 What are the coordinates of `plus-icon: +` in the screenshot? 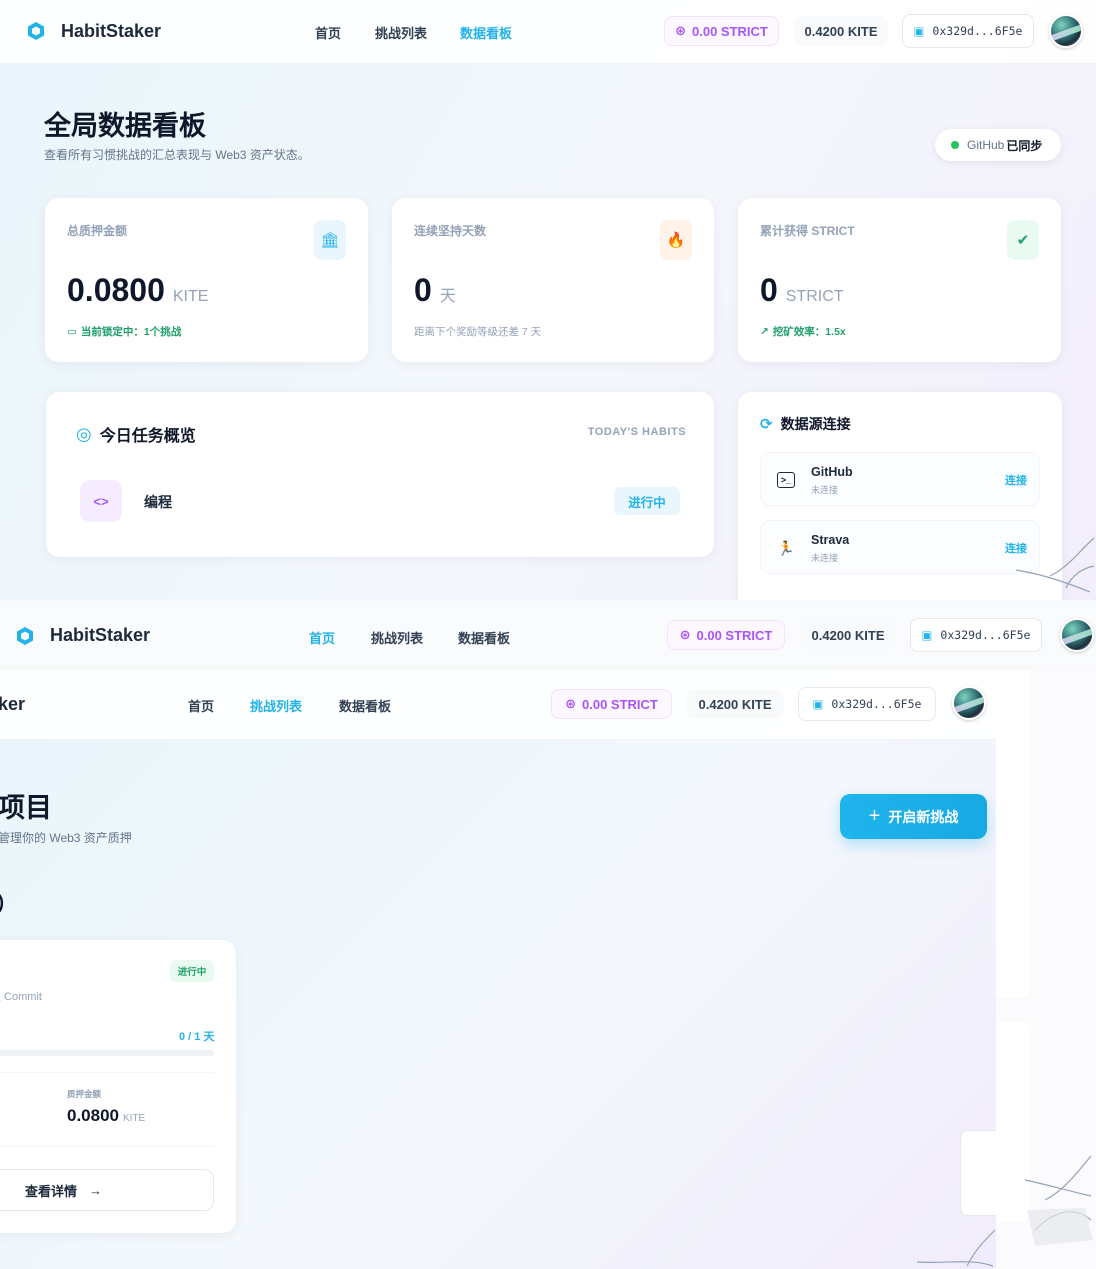 It's located at (874, 816).